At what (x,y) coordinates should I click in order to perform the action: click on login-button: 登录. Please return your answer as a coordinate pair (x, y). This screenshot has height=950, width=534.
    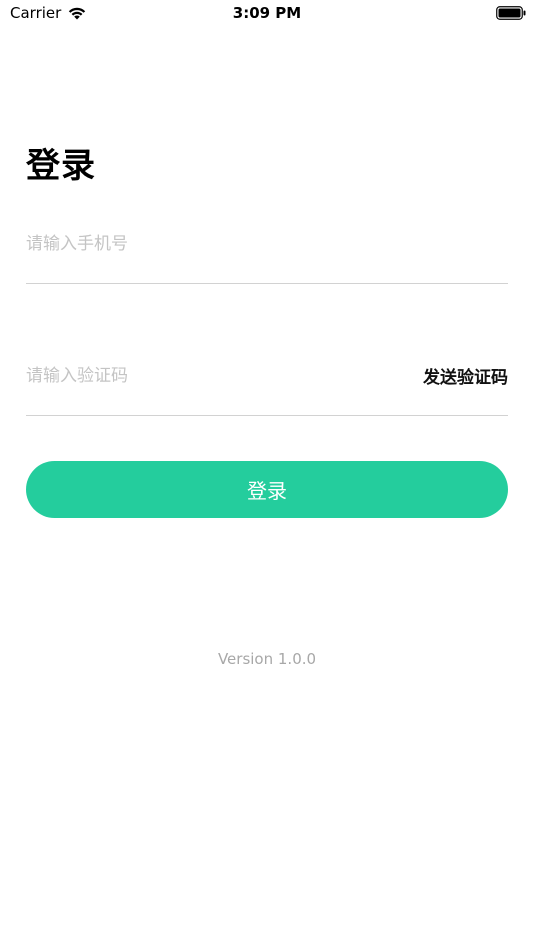
    Looking at the image, I should click on (267, 489).